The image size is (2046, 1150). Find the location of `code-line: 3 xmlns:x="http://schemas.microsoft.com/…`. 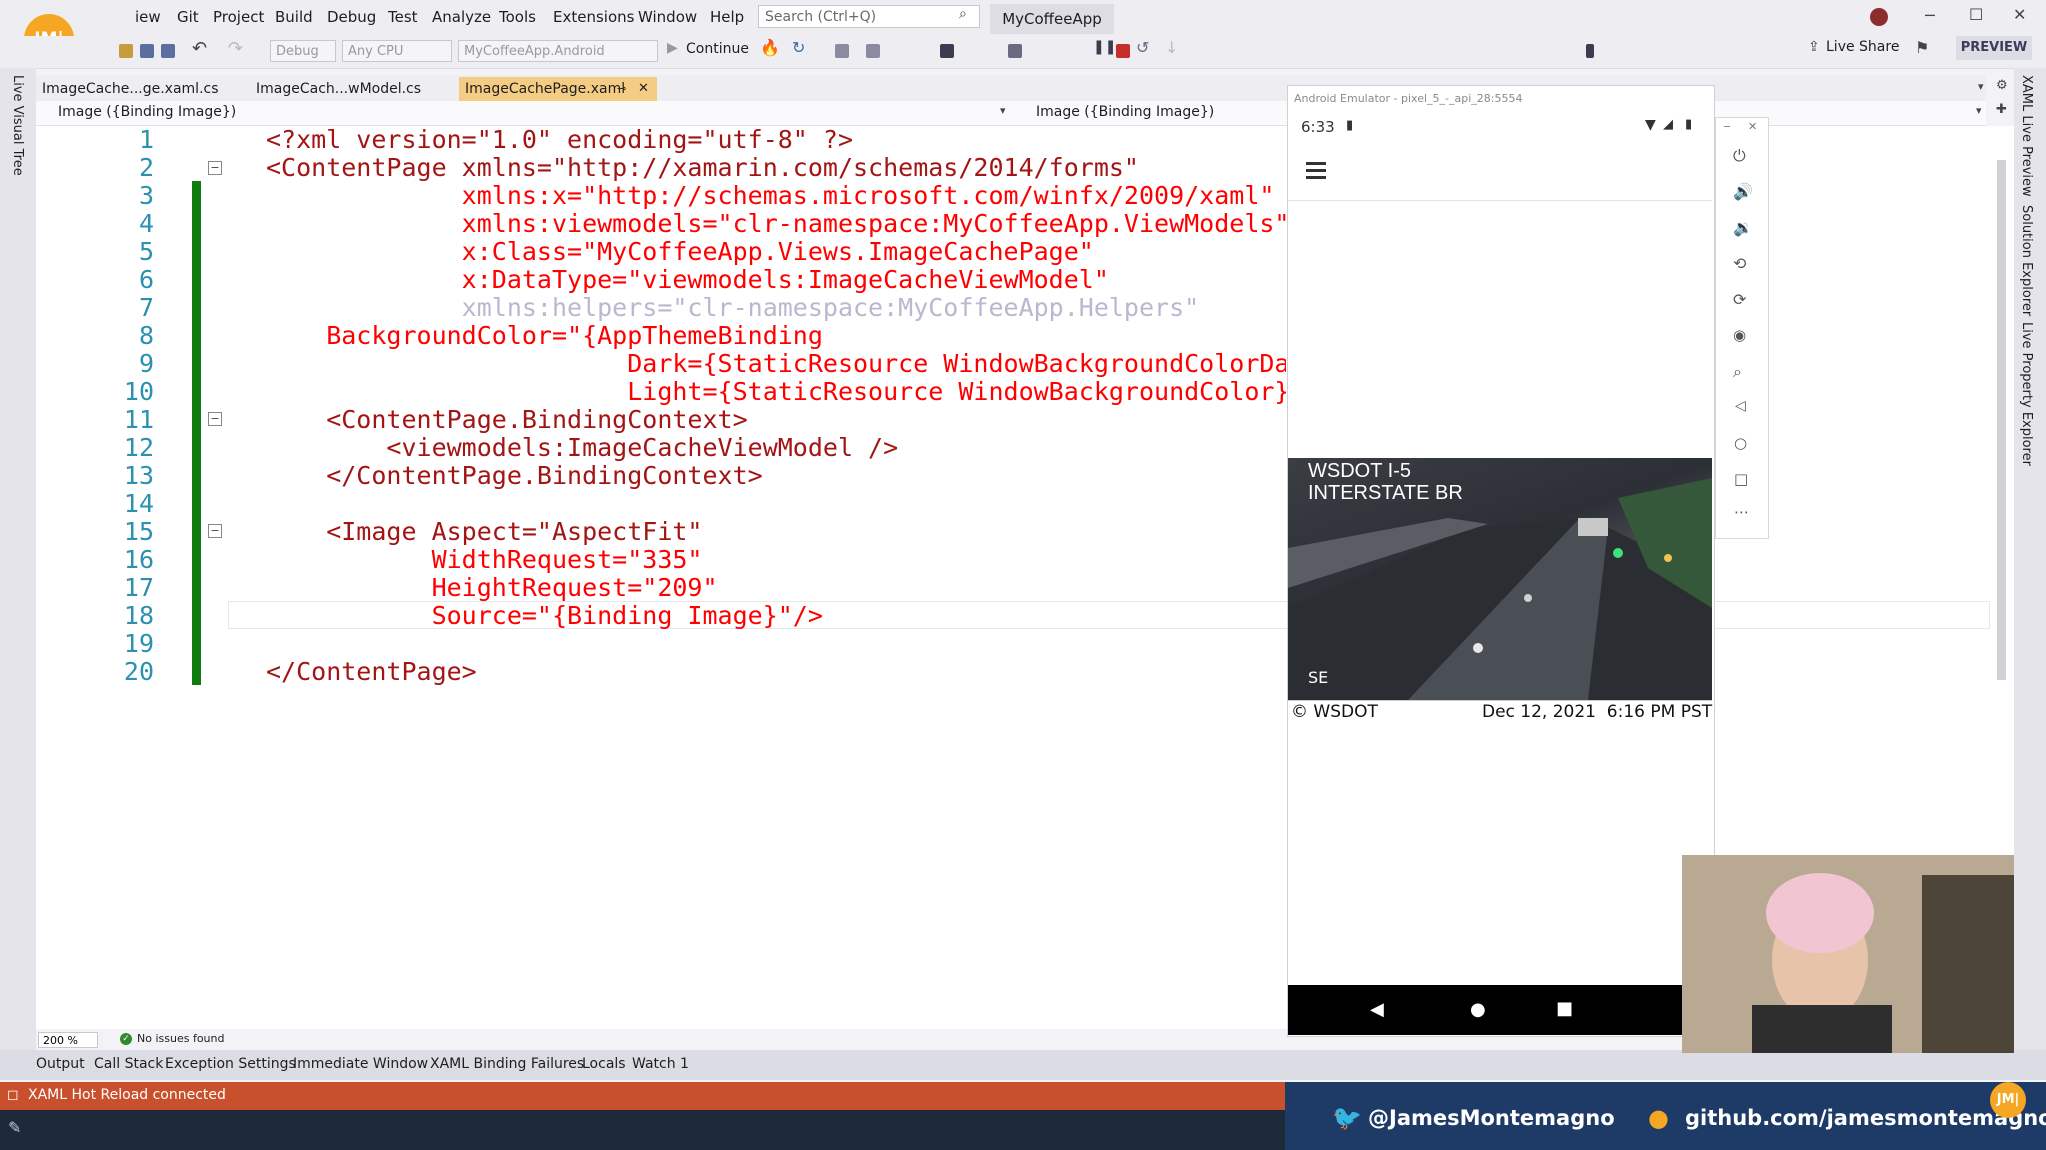

code-line: 3 xmlns:x="http://schemas.microsoft.com/… is located at coordinates (661, 196).